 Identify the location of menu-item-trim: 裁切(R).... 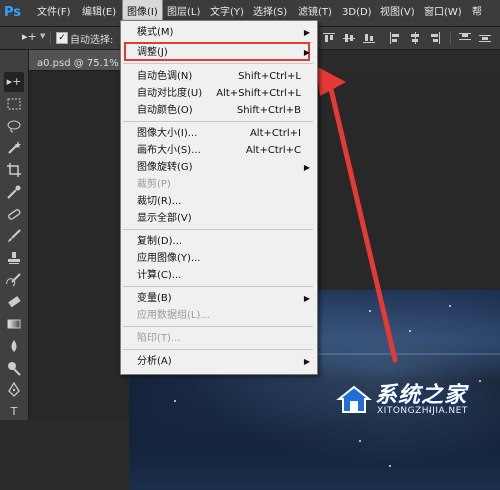
(225, 201).